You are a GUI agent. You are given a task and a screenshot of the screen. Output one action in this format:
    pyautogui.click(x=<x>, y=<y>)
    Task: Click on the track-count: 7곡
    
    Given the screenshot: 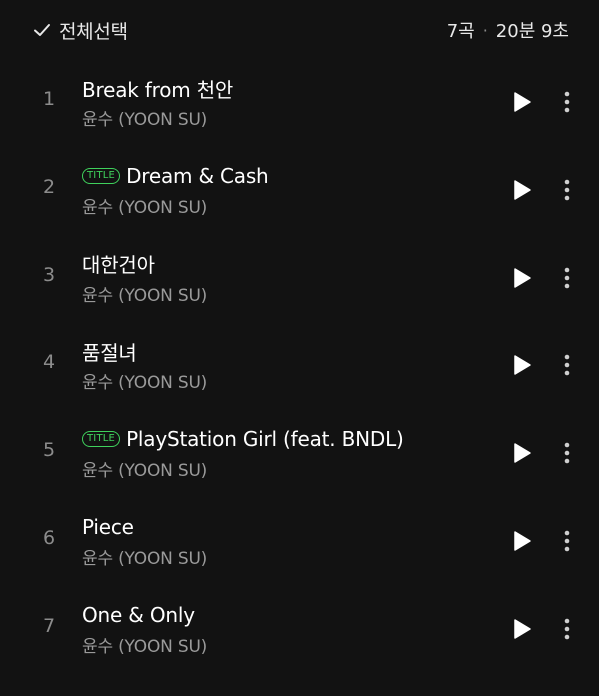 What is the action you would take?
    pyautogui.click(x=460, y=31)
    